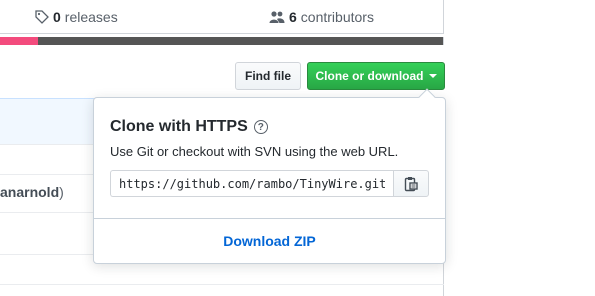  Describe the element at coordinates (222, 17) in the screenshot. I see `repo-stats-bar: 0 releases 6 contributors` at that location.